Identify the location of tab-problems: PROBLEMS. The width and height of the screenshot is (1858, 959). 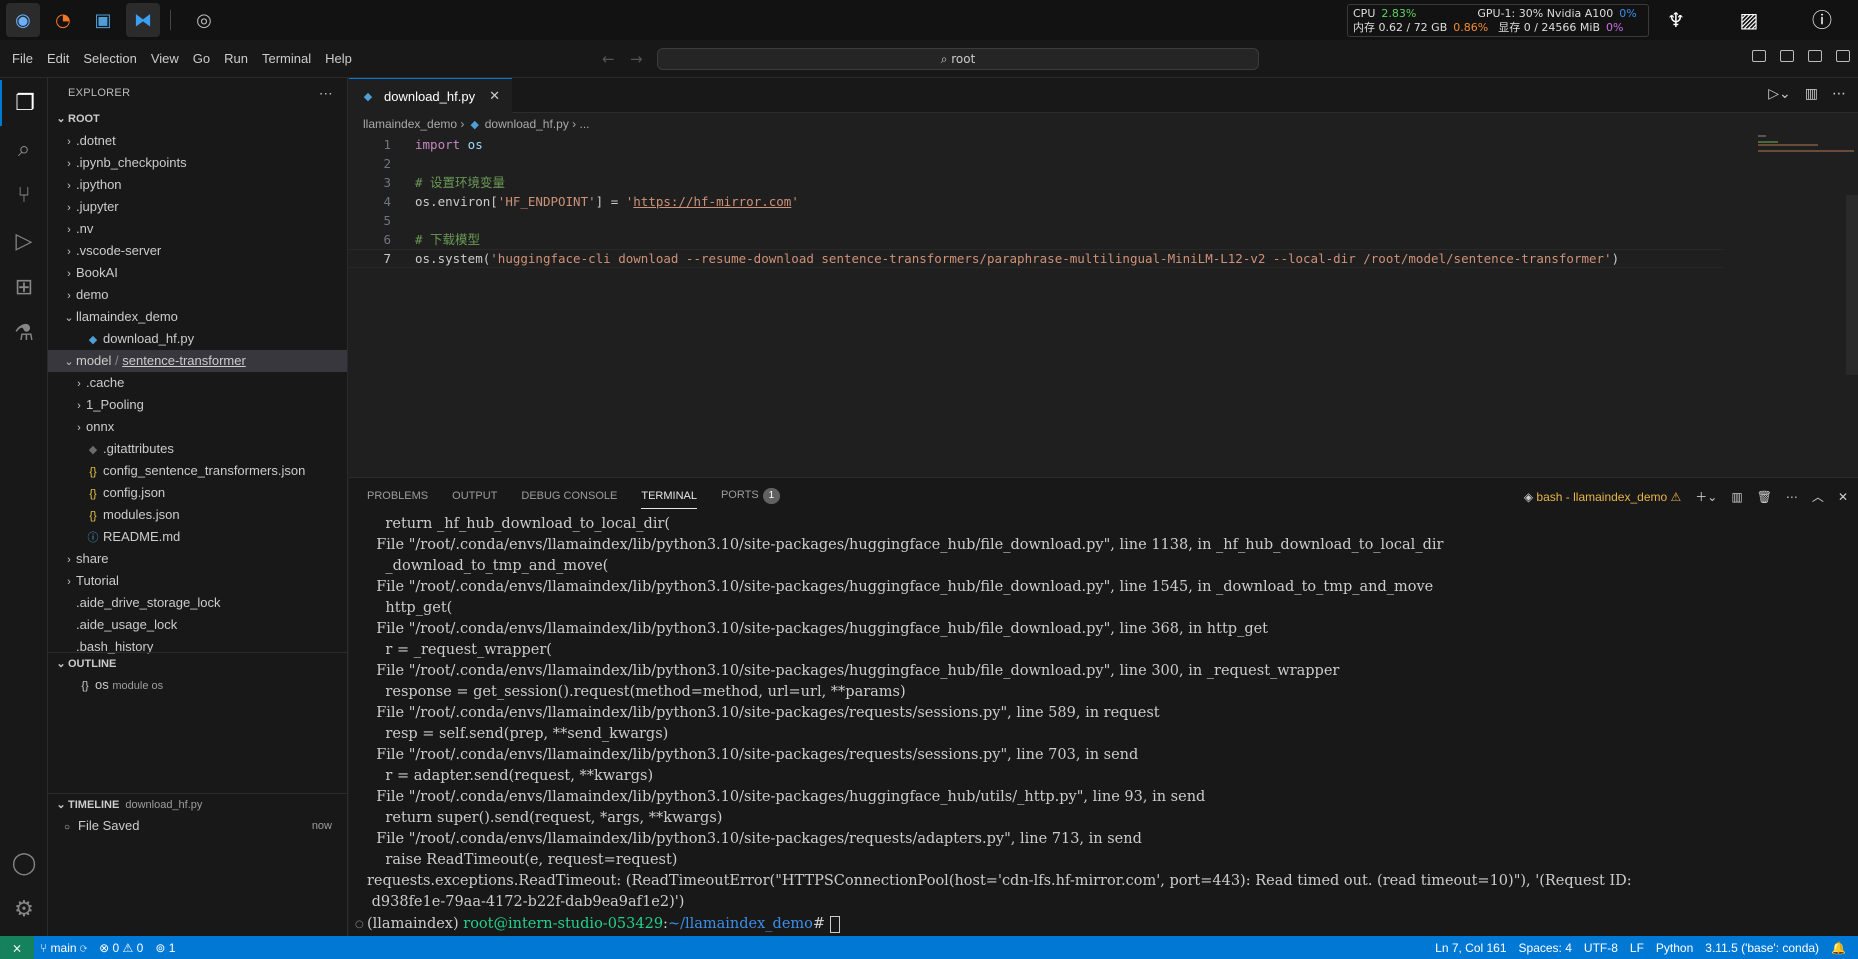
(397, 496).